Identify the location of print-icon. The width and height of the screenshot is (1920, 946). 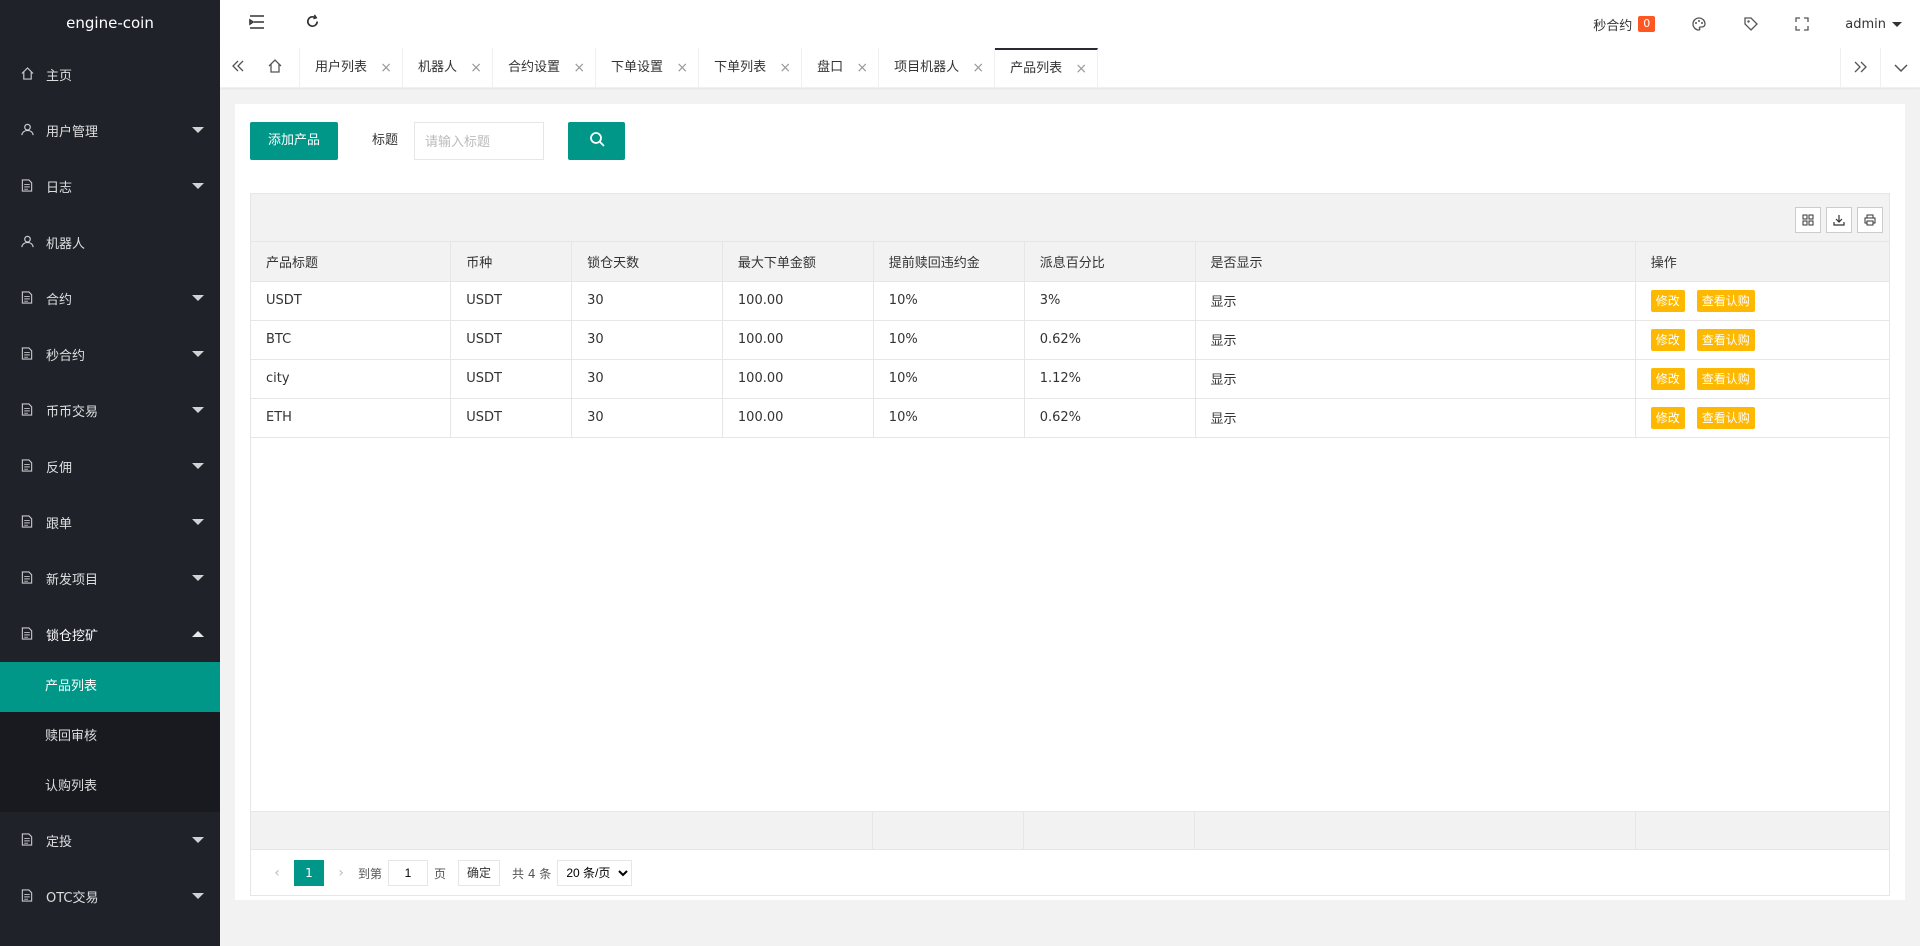
(1870, 220).